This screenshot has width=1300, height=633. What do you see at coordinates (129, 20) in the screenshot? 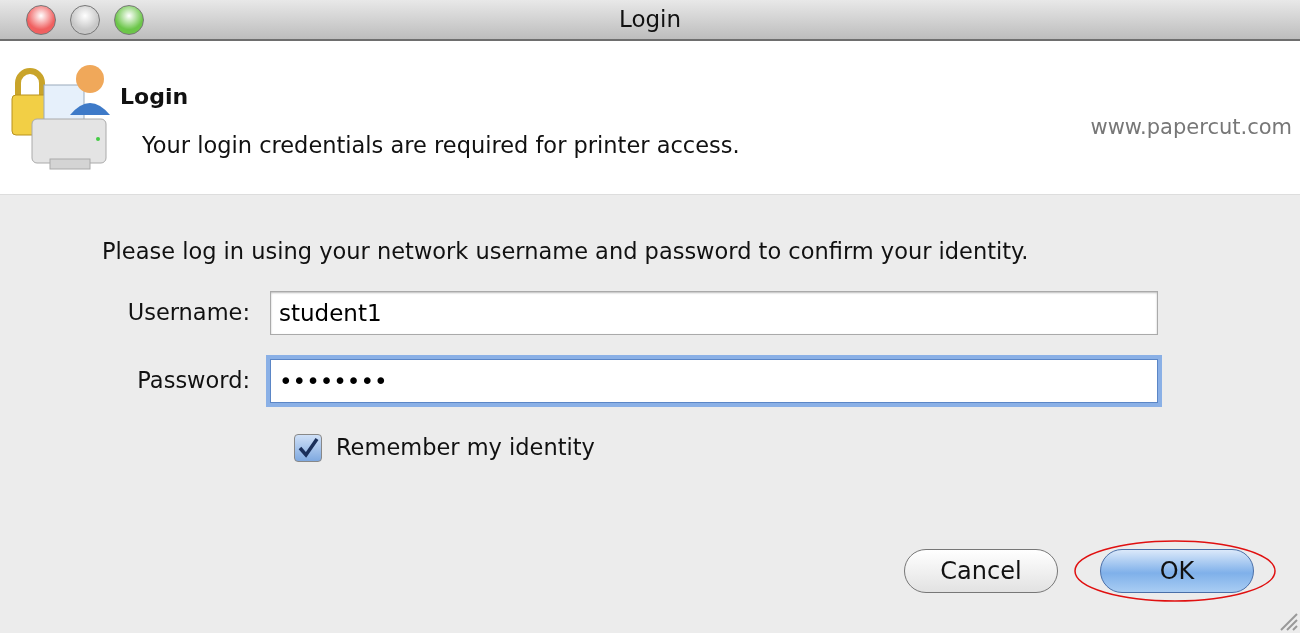
I see `zoom-button` at bounding box center [129, 20].